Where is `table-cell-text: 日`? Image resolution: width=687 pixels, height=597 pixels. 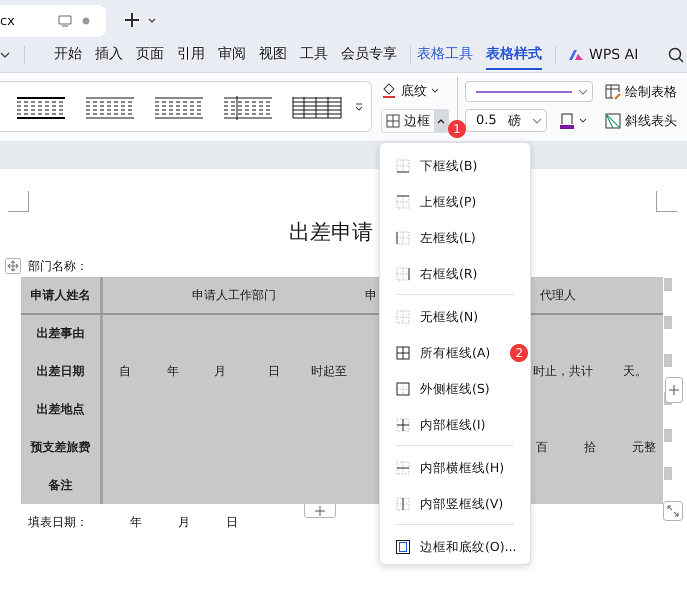
table-cell-text: 日 is located at coordinates (274, 371).